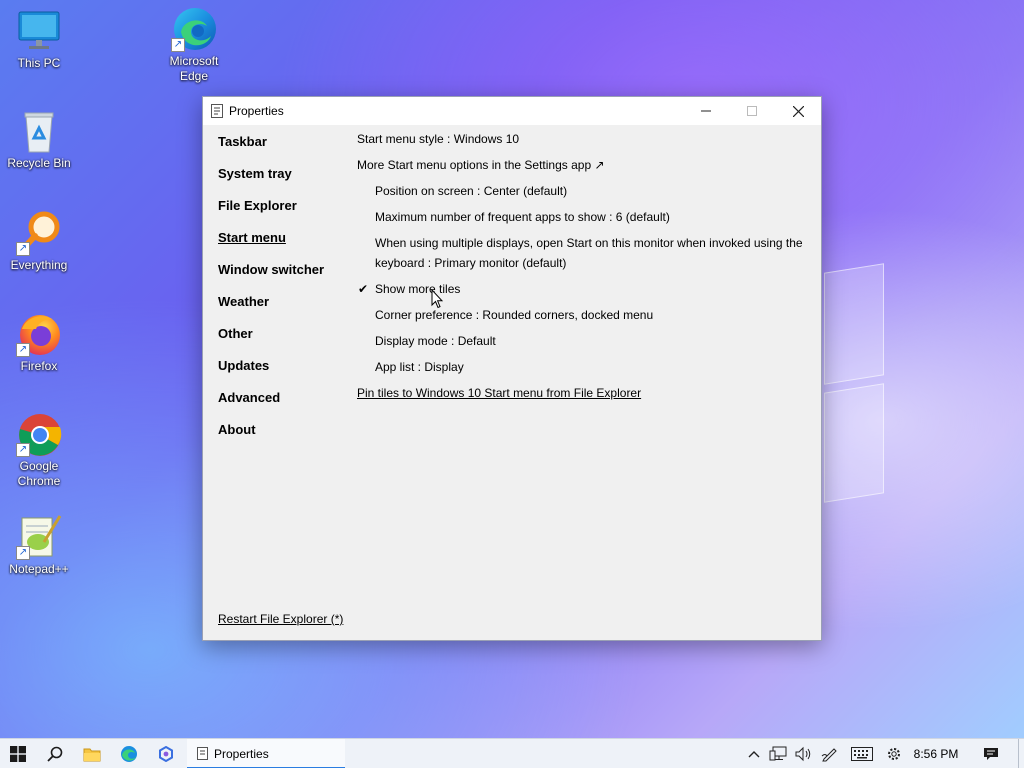 This screenshot has width=1024, height=768. I want to click on maximize-icon, so click(752, 111).